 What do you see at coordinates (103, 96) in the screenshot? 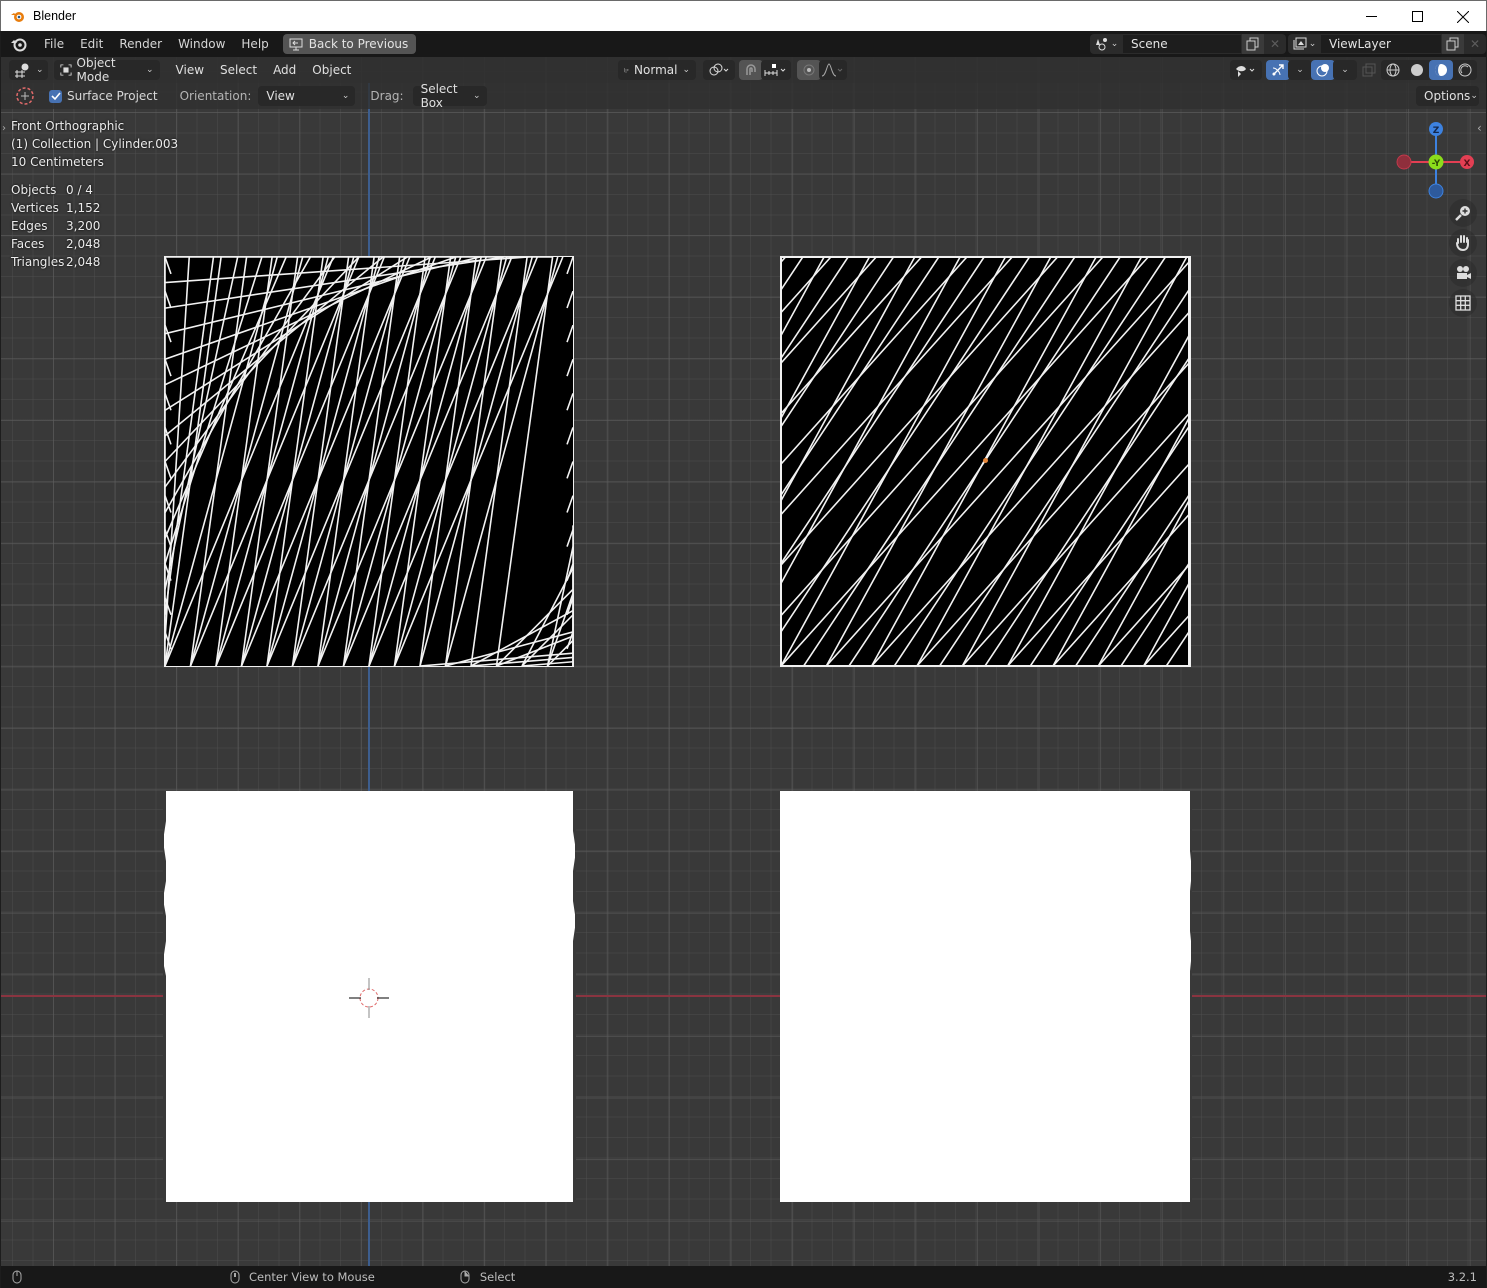
I see `surface-project-option: Surface Project` at bounding box center [103, 96].